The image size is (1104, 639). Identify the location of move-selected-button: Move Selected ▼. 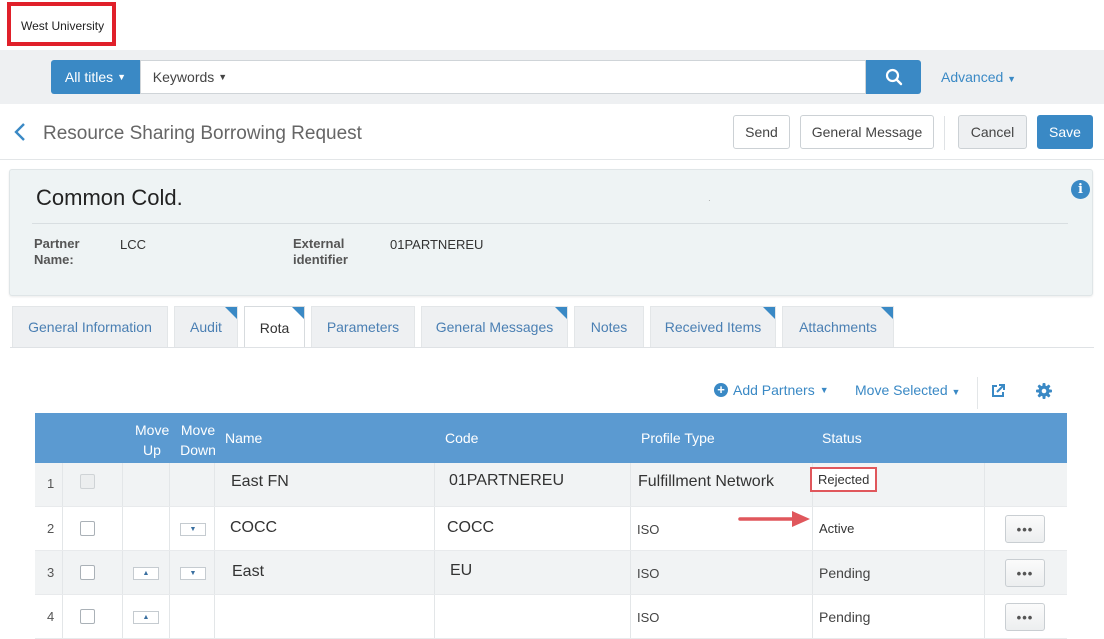
(907, 390).